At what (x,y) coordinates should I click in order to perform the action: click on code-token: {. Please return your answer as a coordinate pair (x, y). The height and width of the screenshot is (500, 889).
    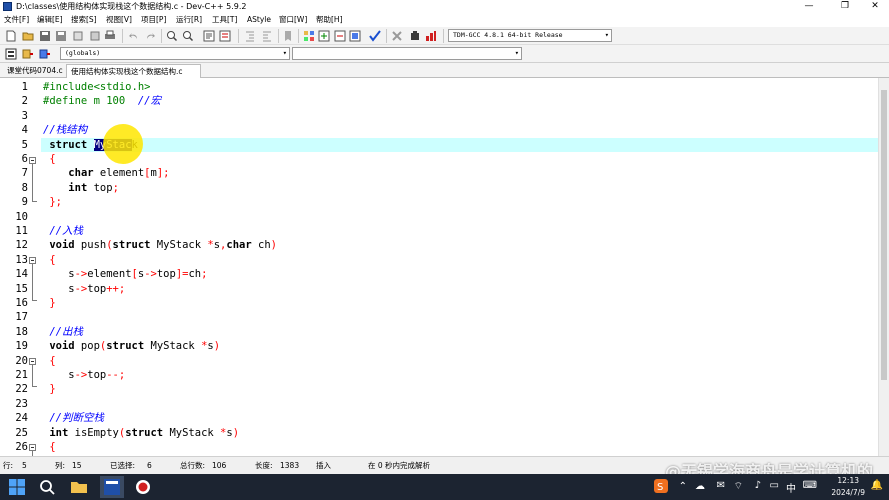
    Looking at the image, I should click on (49, 159).